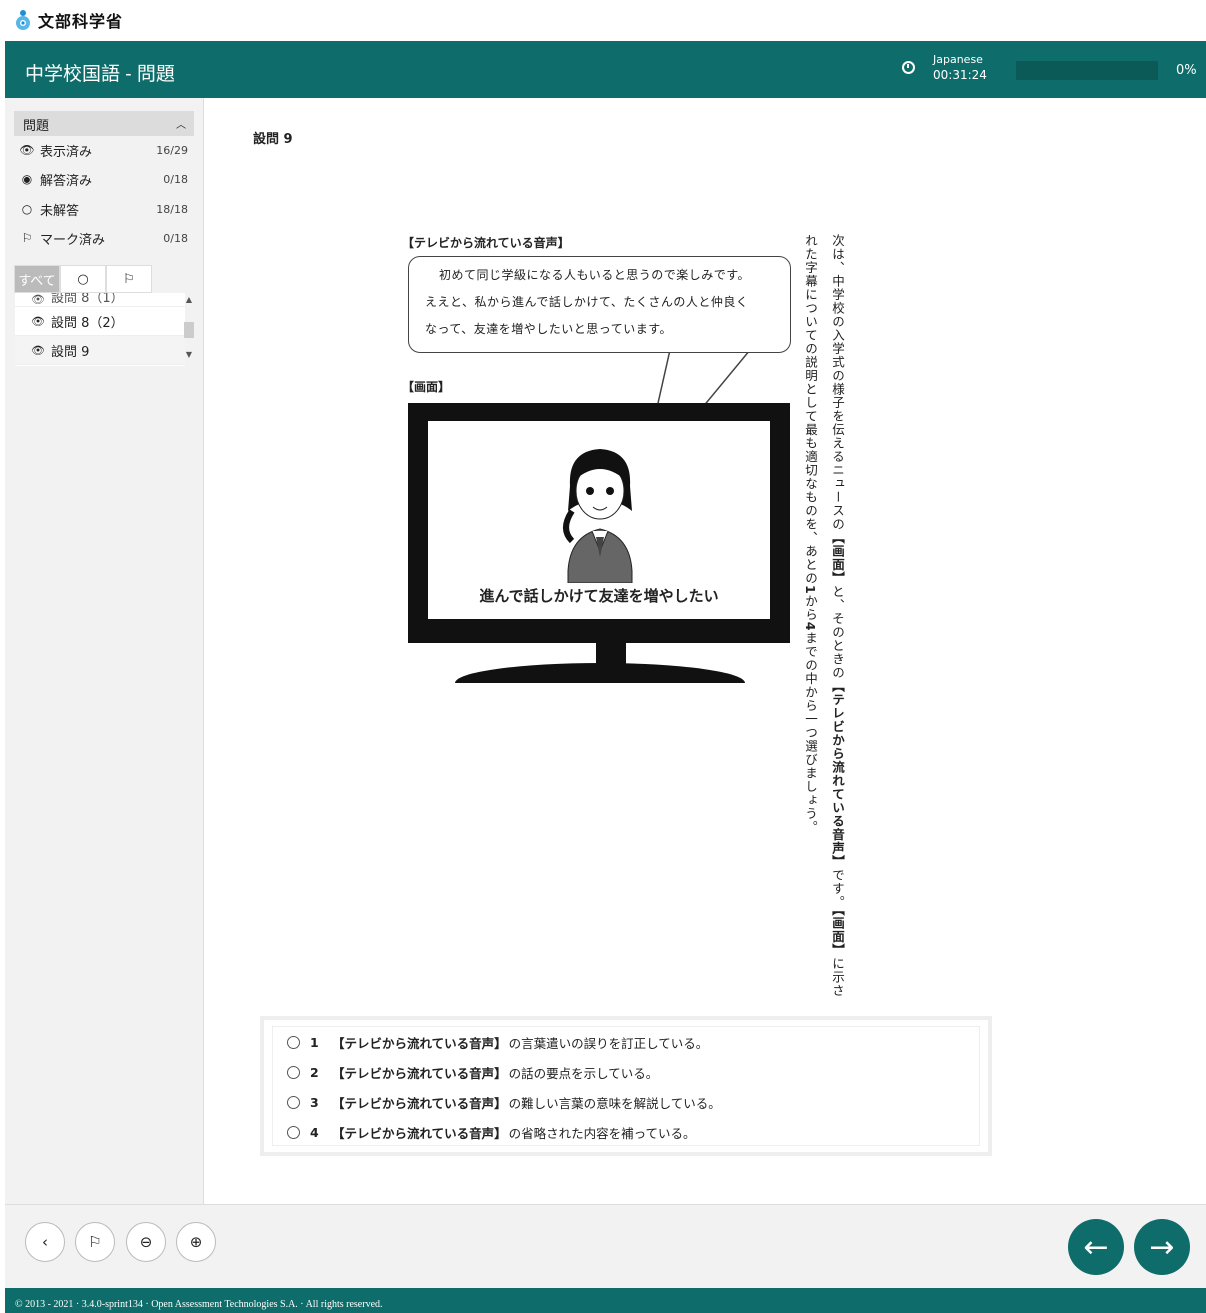  I want to click on list-item: 👁 設問 8（2）, so click(100, 321).